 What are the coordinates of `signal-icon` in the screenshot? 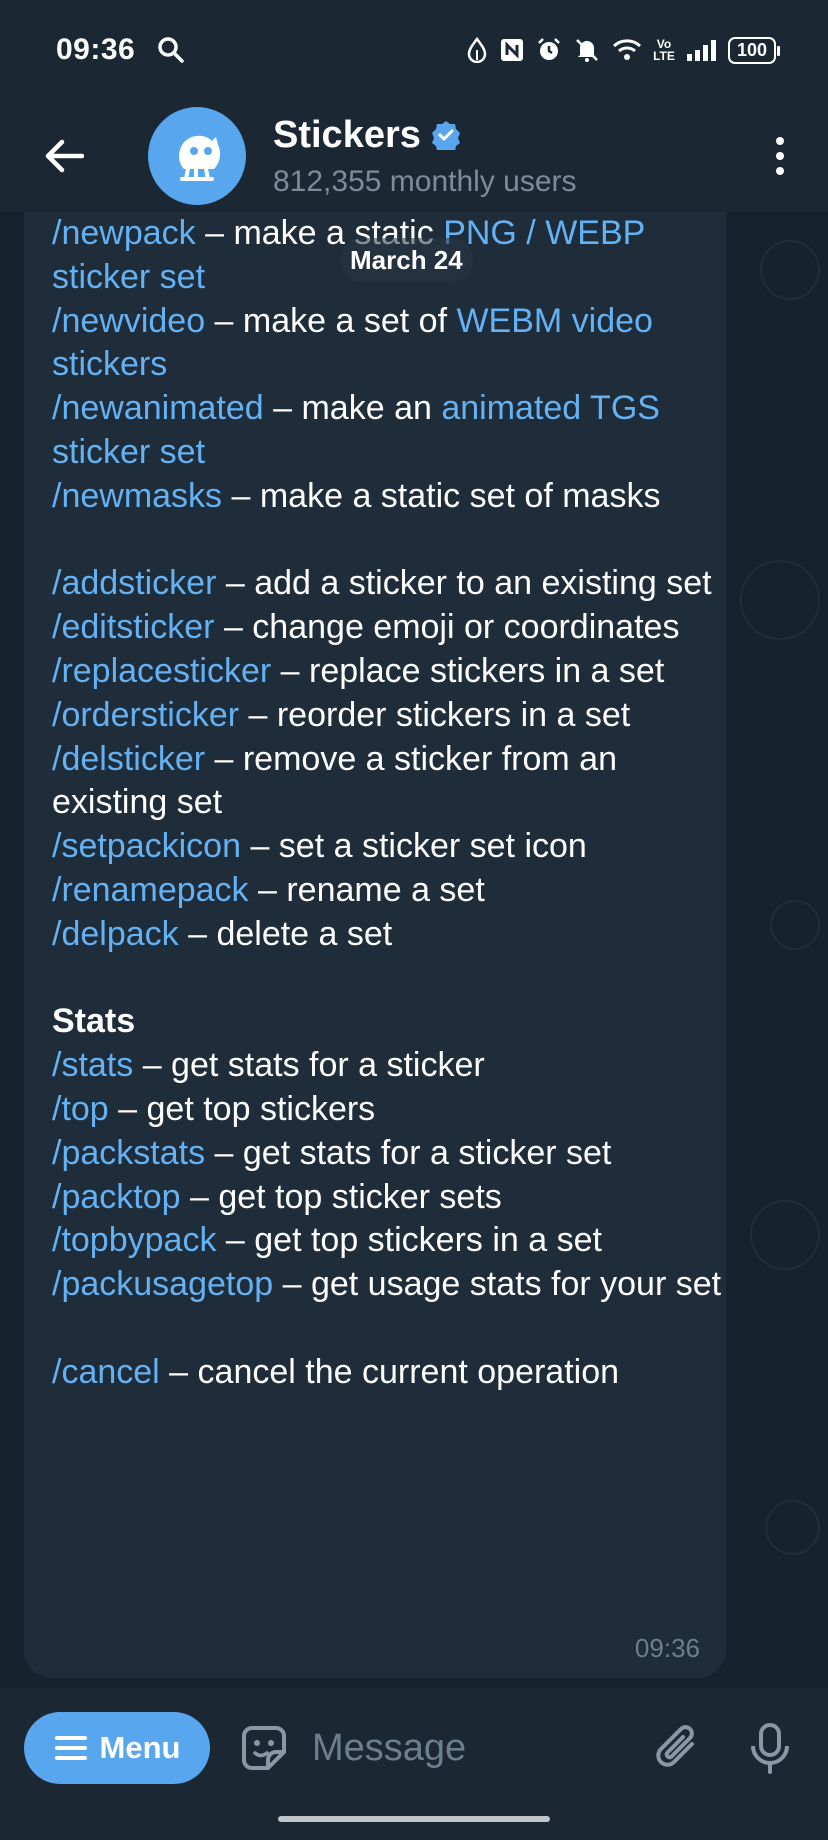 It's located at (701, 50).